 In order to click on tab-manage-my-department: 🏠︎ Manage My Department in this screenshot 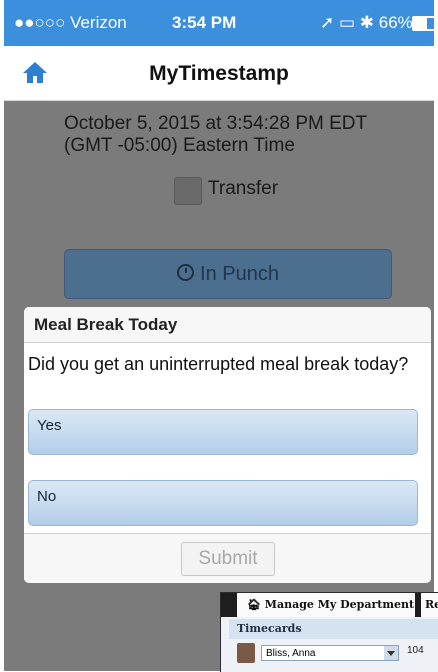, I will do `click(326, 605)`.